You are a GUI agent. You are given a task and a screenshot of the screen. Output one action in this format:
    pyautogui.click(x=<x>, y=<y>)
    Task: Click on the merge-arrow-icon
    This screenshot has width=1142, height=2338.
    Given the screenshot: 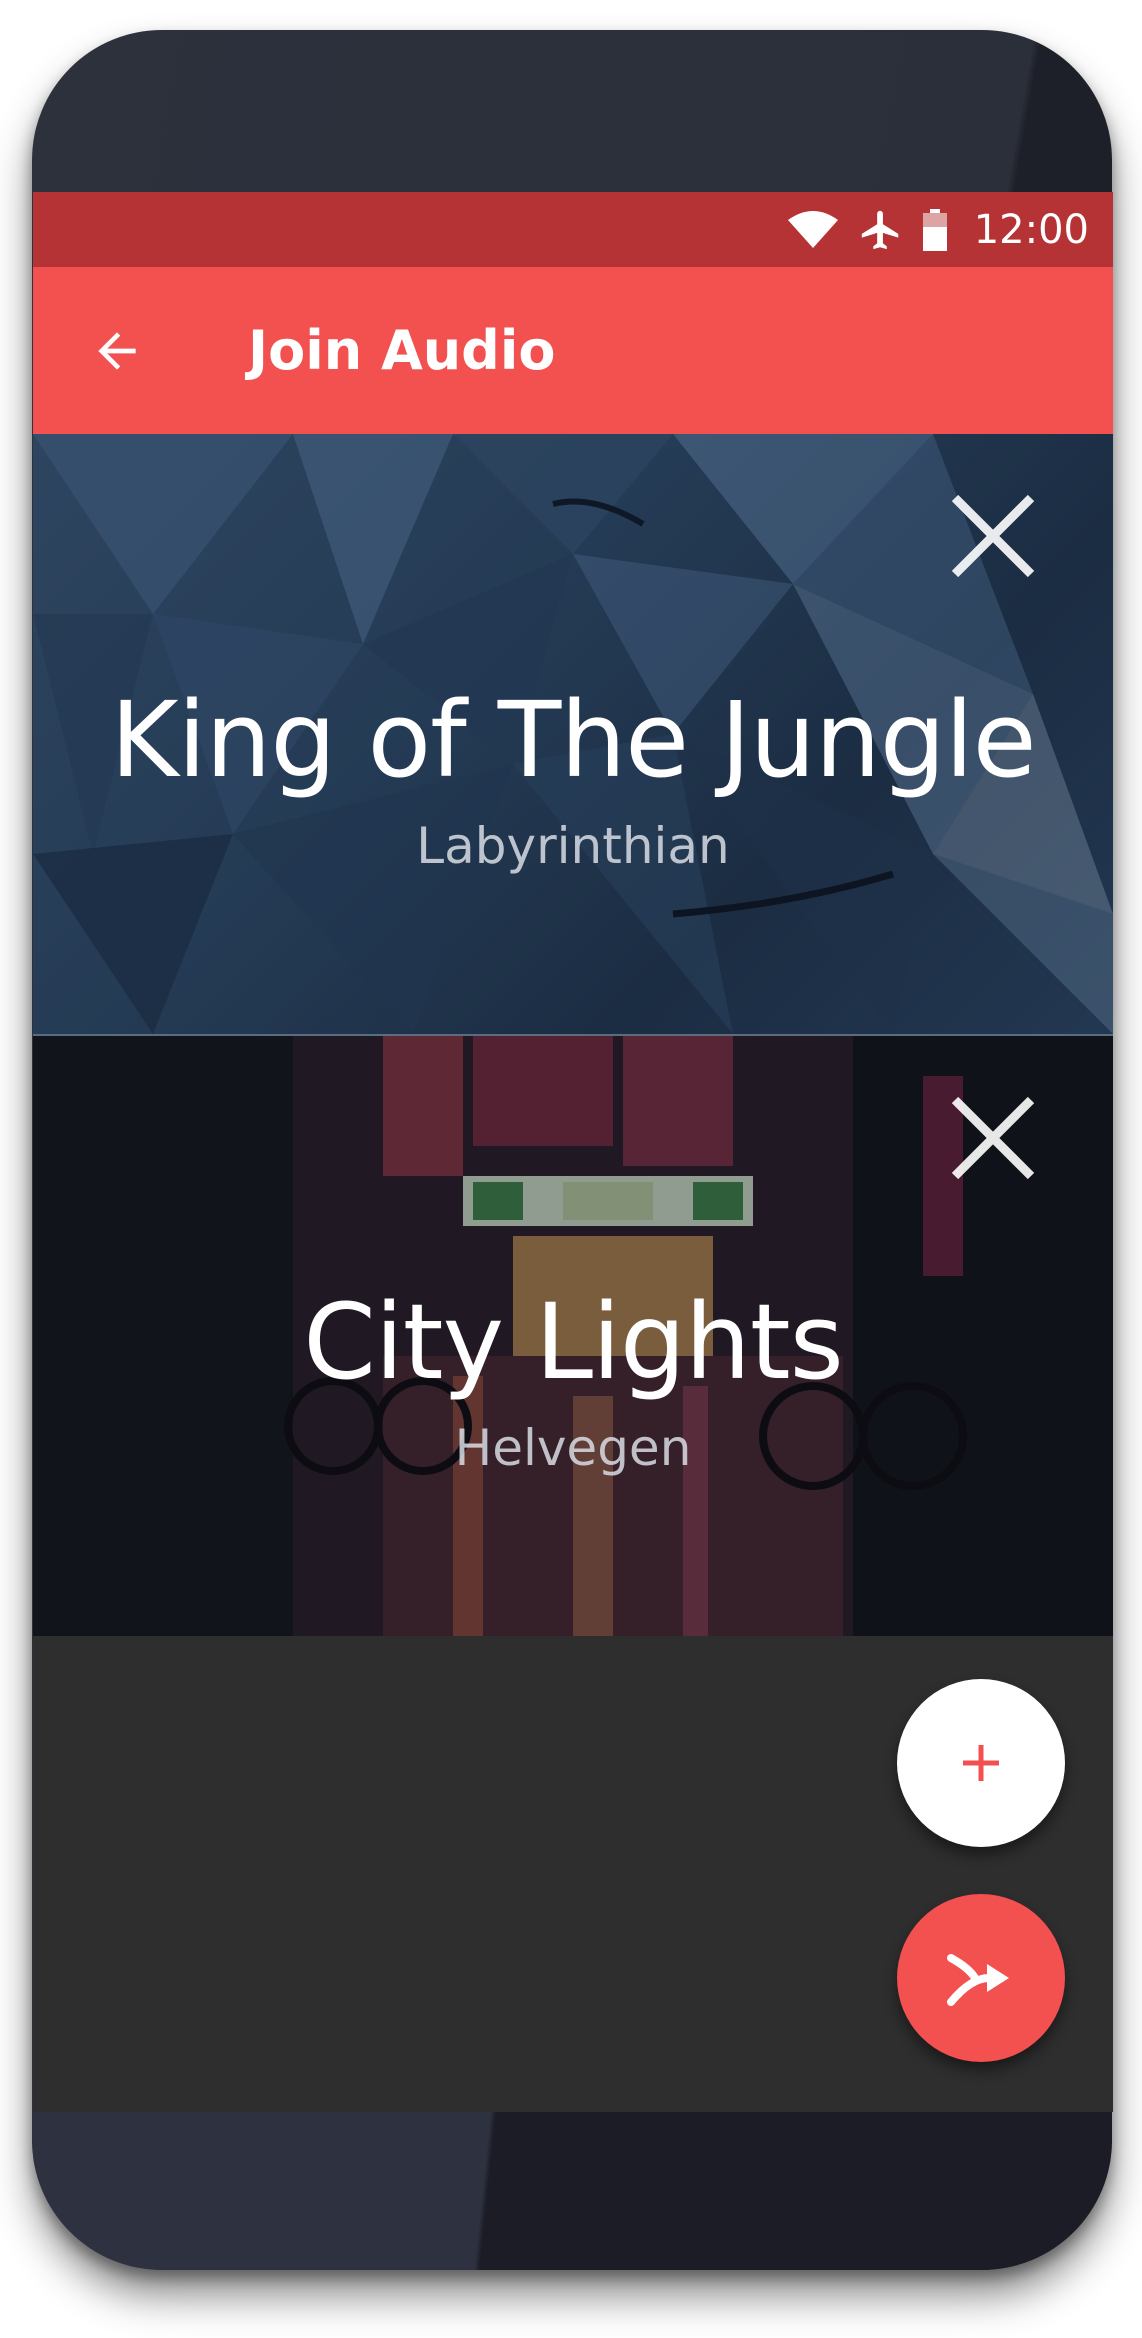 What is the action you would take?
    pyautogui.click(x=978, y=1980)
    